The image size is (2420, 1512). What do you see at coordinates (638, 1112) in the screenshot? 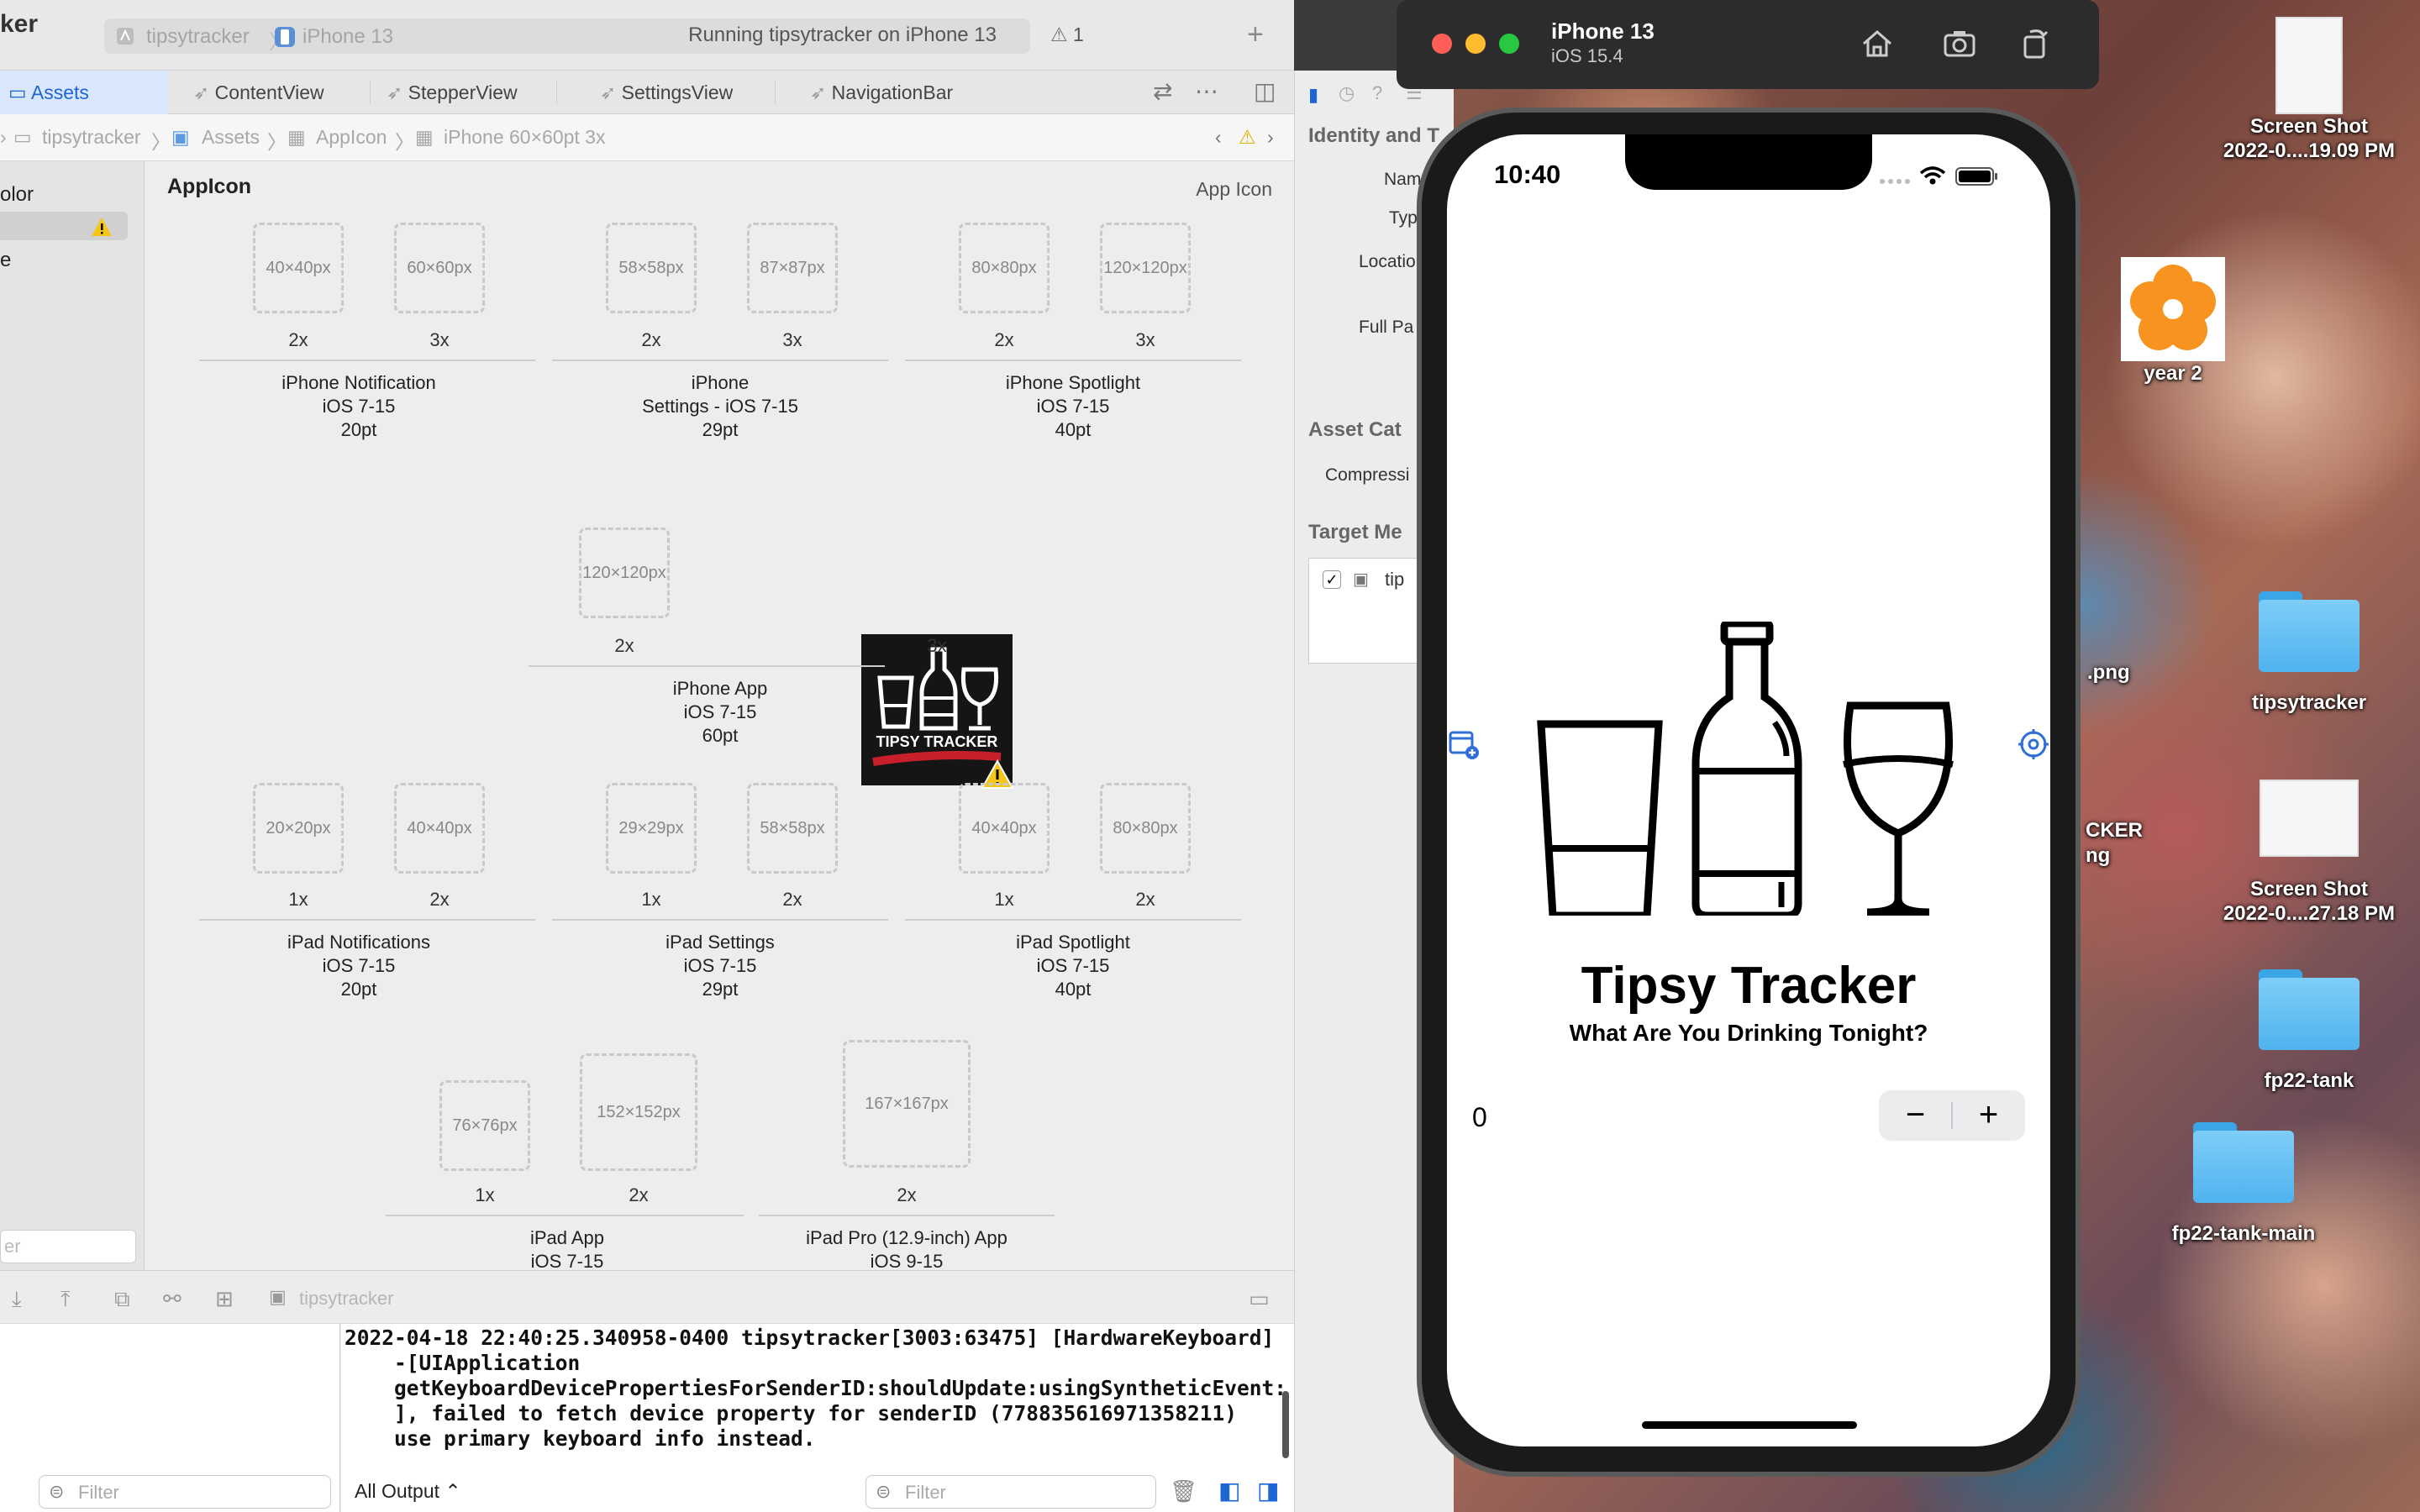
I see `icon-slot: 152×152px` at bounding box center [638, 1112].